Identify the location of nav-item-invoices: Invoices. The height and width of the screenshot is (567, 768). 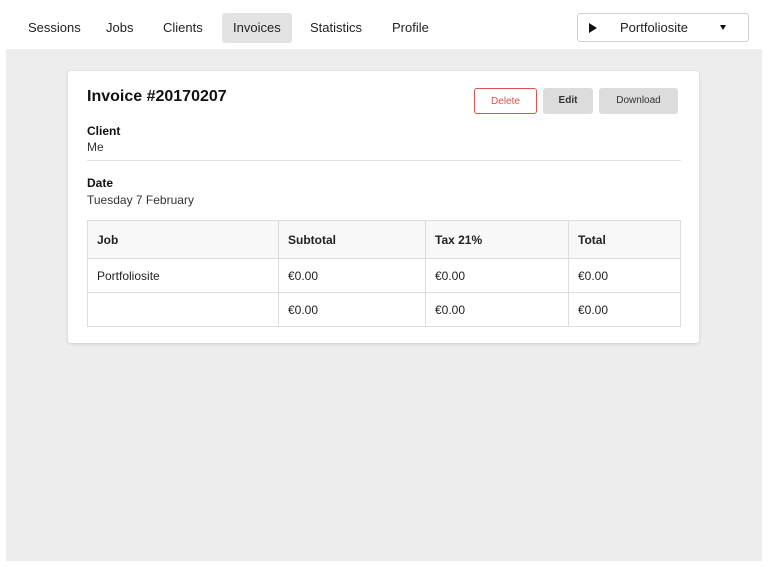
(257, 28).